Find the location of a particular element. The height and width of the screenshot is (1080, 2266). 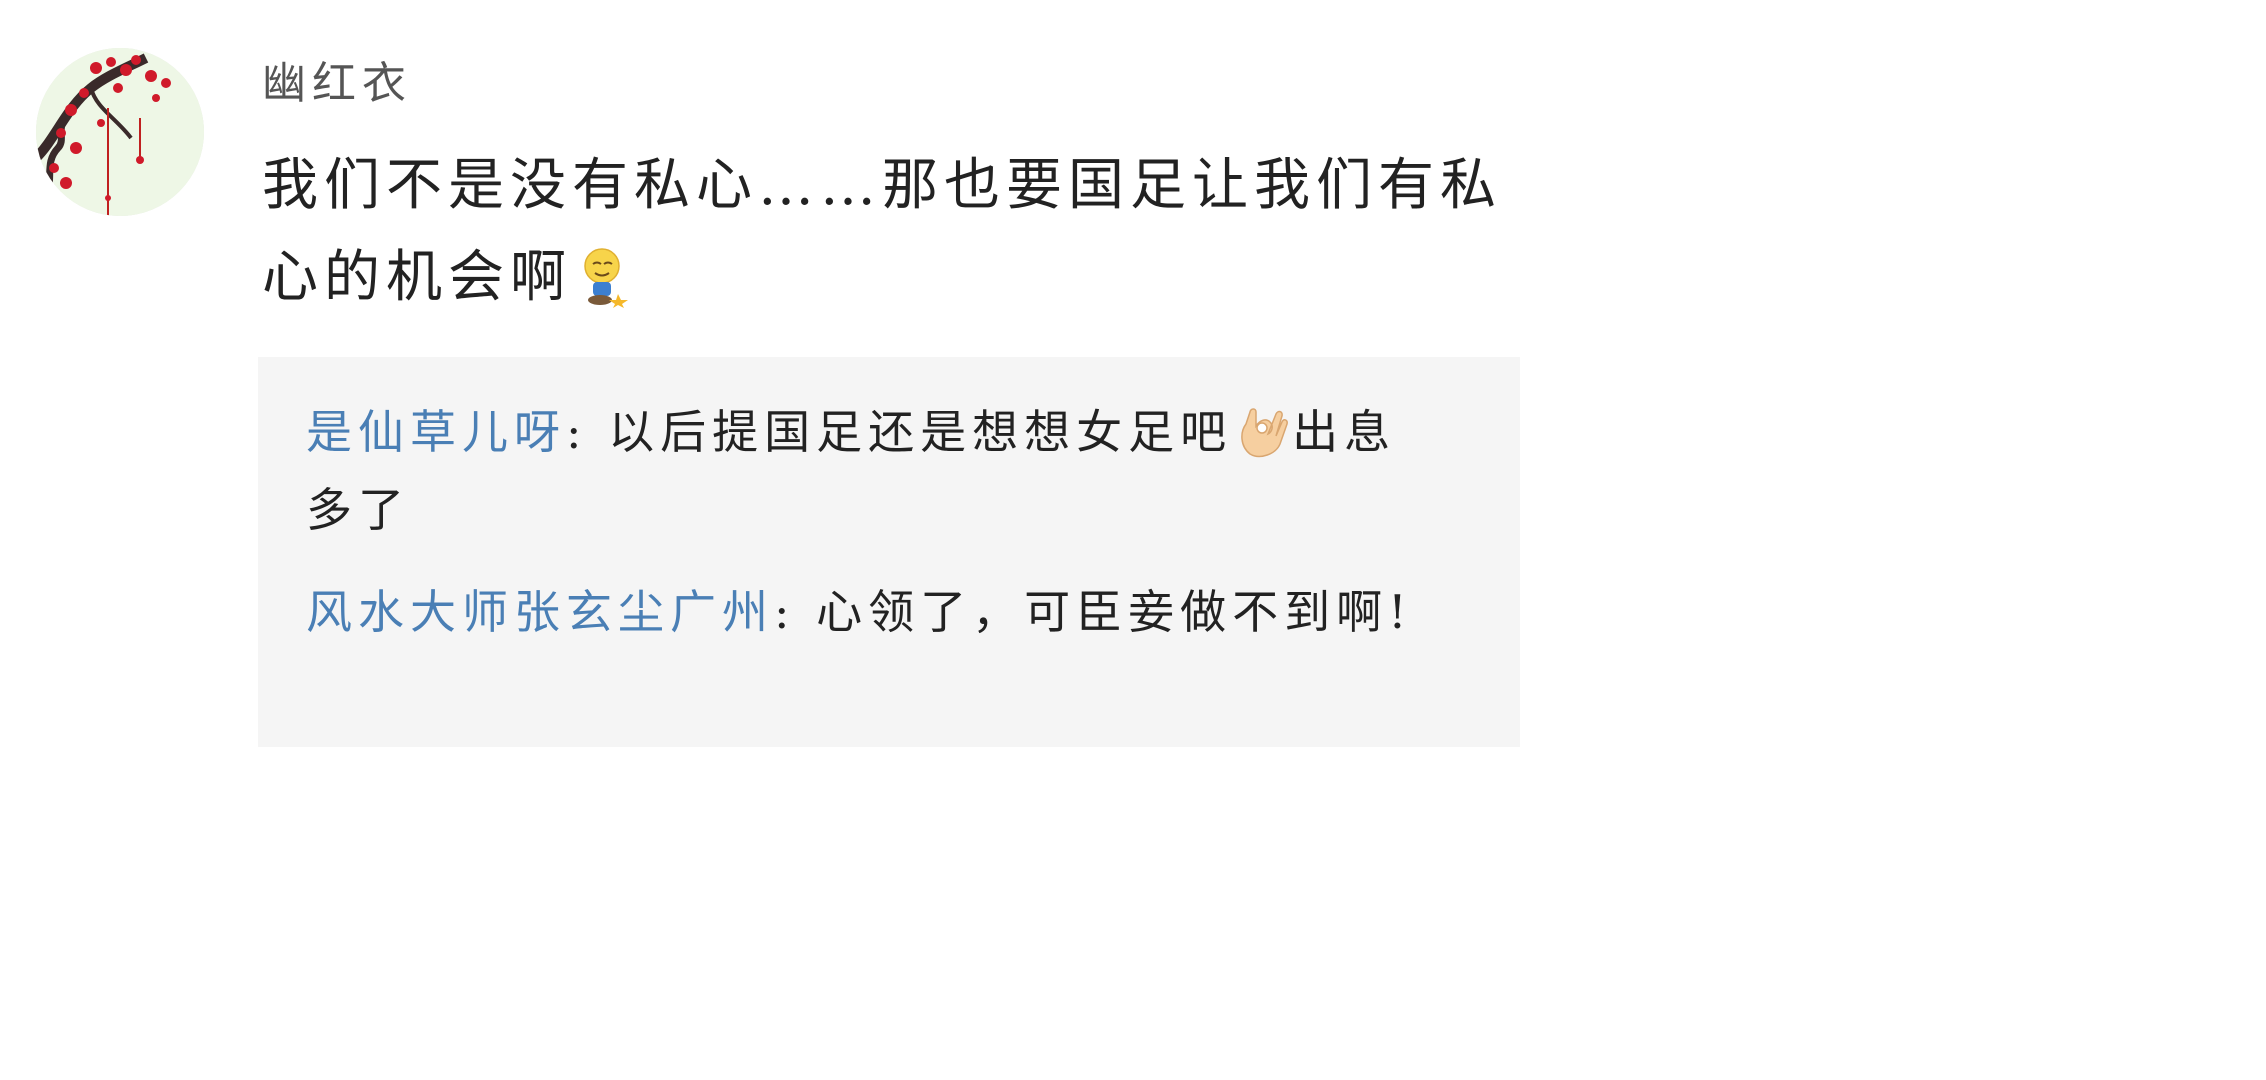

reply-author-link: 风水大师张玄尘广州 is located at coordinates (540, 612).